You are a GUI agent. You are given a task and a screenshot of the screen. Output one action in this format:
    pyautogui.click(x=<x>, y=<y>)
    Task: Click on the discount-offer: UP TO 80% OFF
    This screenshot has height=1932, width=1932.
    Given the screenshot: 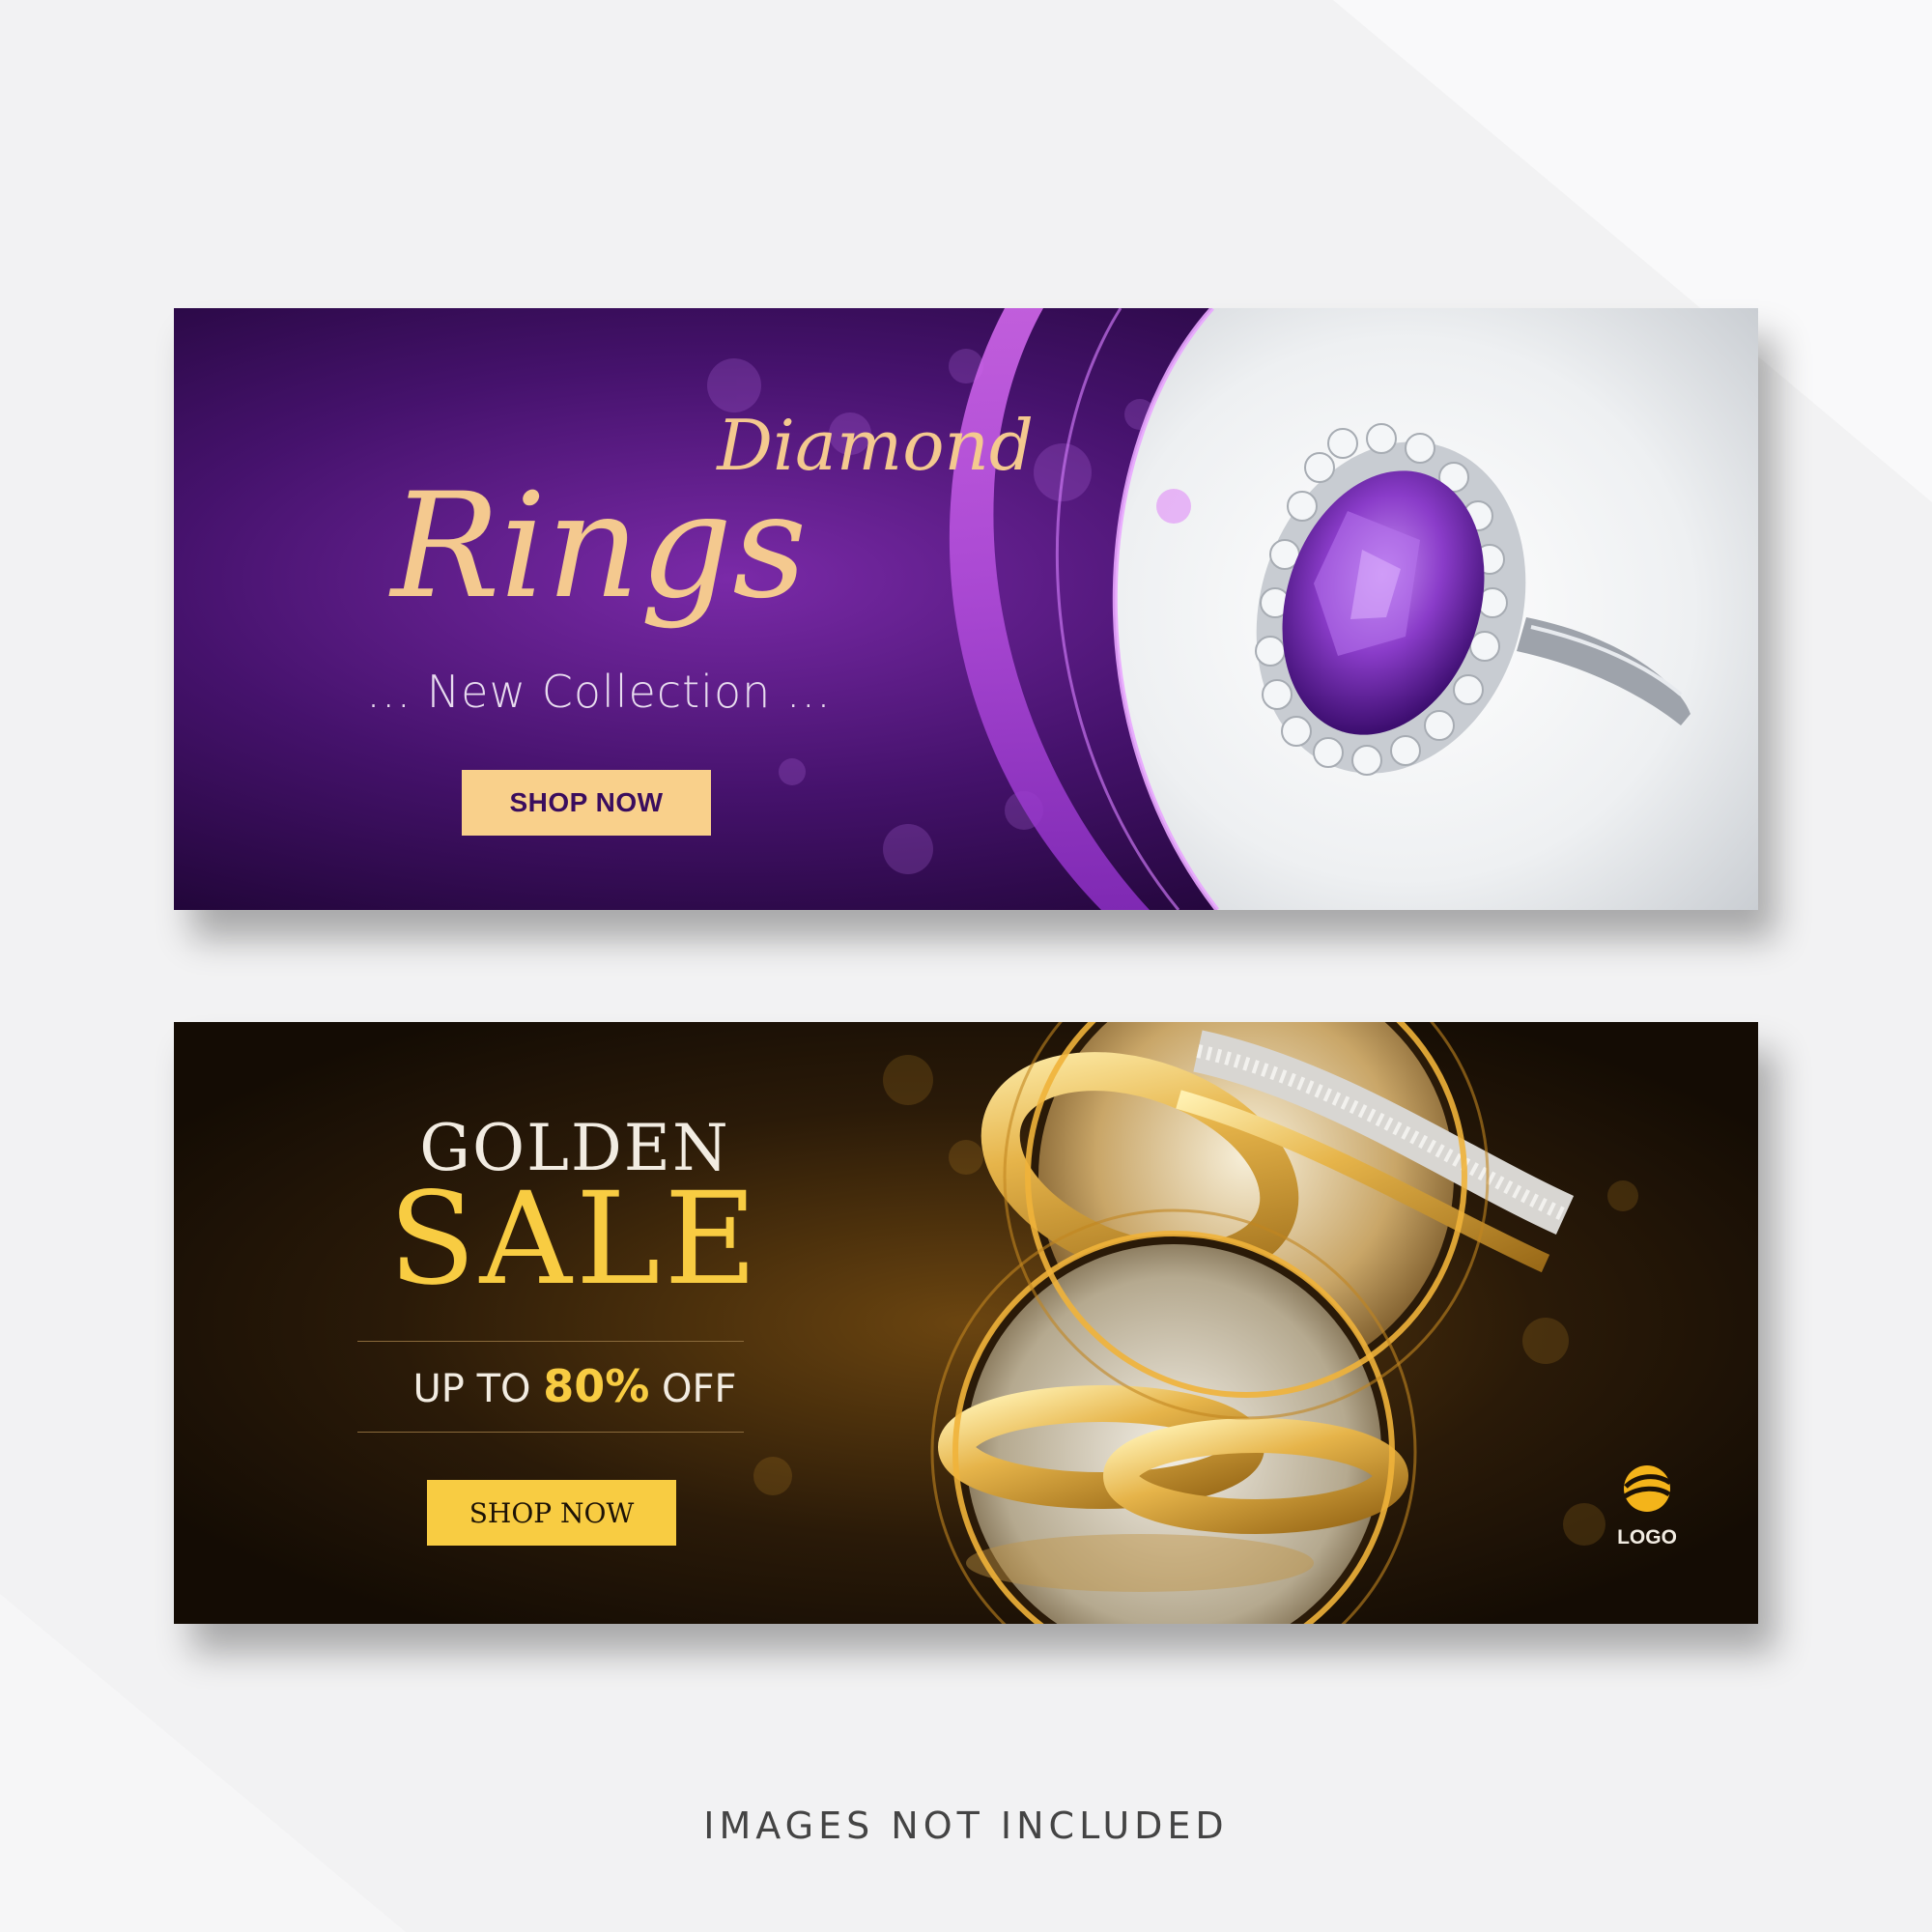 What is the action you would take?
    pyautogui.click(x=575, y=1386)
    